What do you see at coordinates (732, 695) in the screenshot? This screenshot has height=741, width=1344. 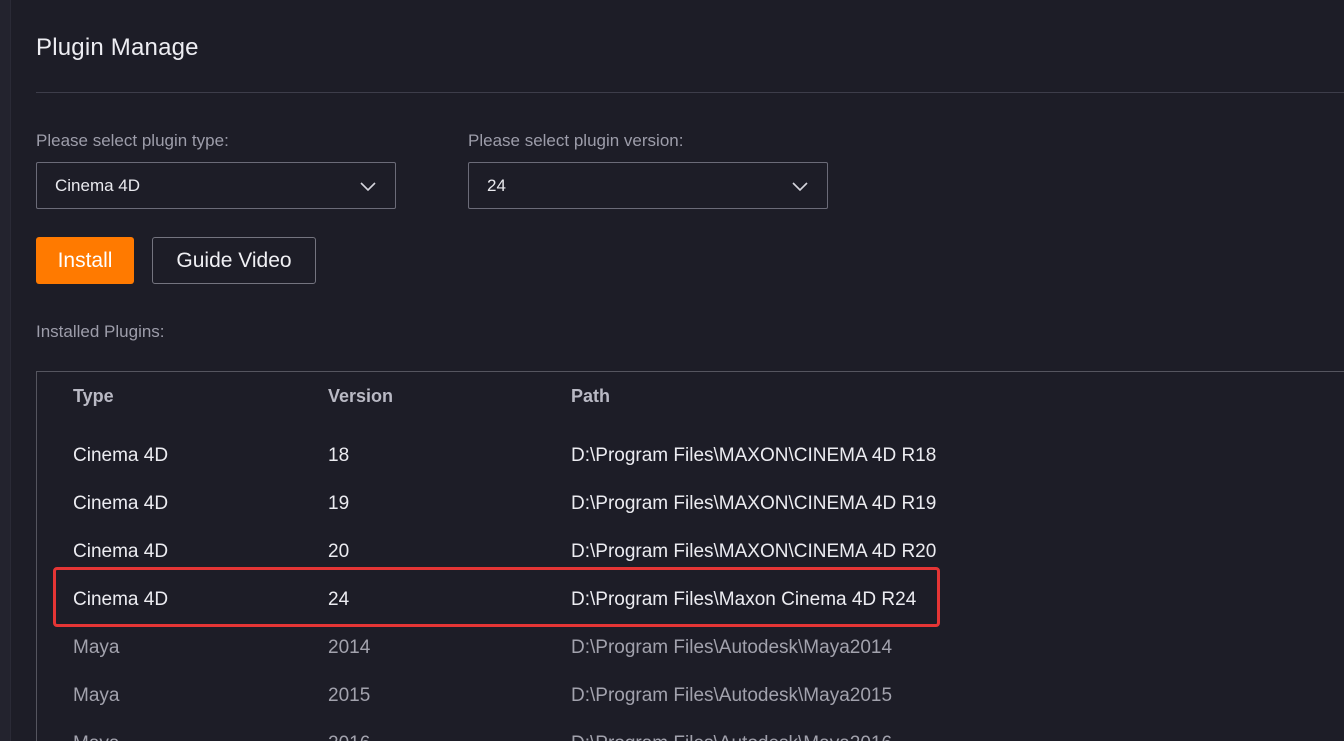 I see `row-path: D:\Program Files\Autodesk\Maya2015` at bounding box center [732, 695].